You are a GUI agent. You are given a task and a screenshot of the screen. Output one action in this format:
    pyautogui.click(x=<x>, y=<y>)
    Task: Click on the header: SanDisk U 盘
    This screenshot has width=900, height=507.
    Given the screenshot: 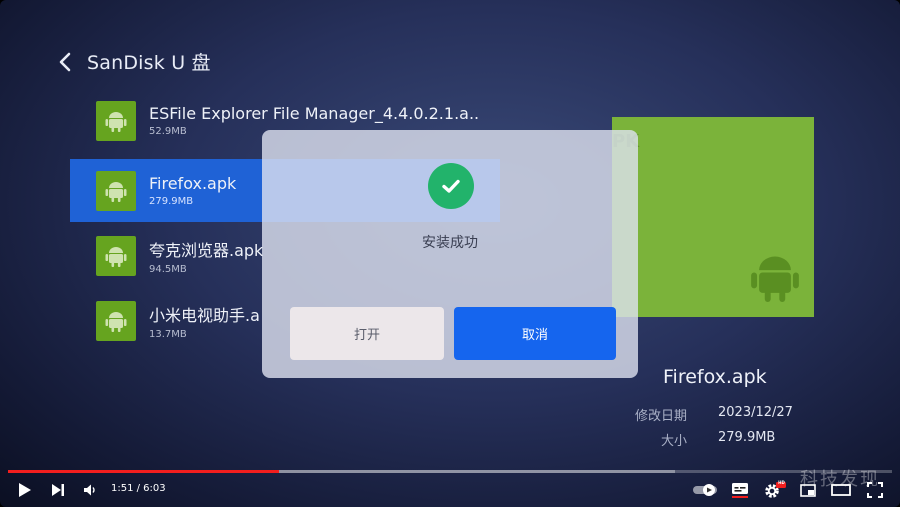 What is the action you would take?
    pyautogui.click(x=133, y=61)
    